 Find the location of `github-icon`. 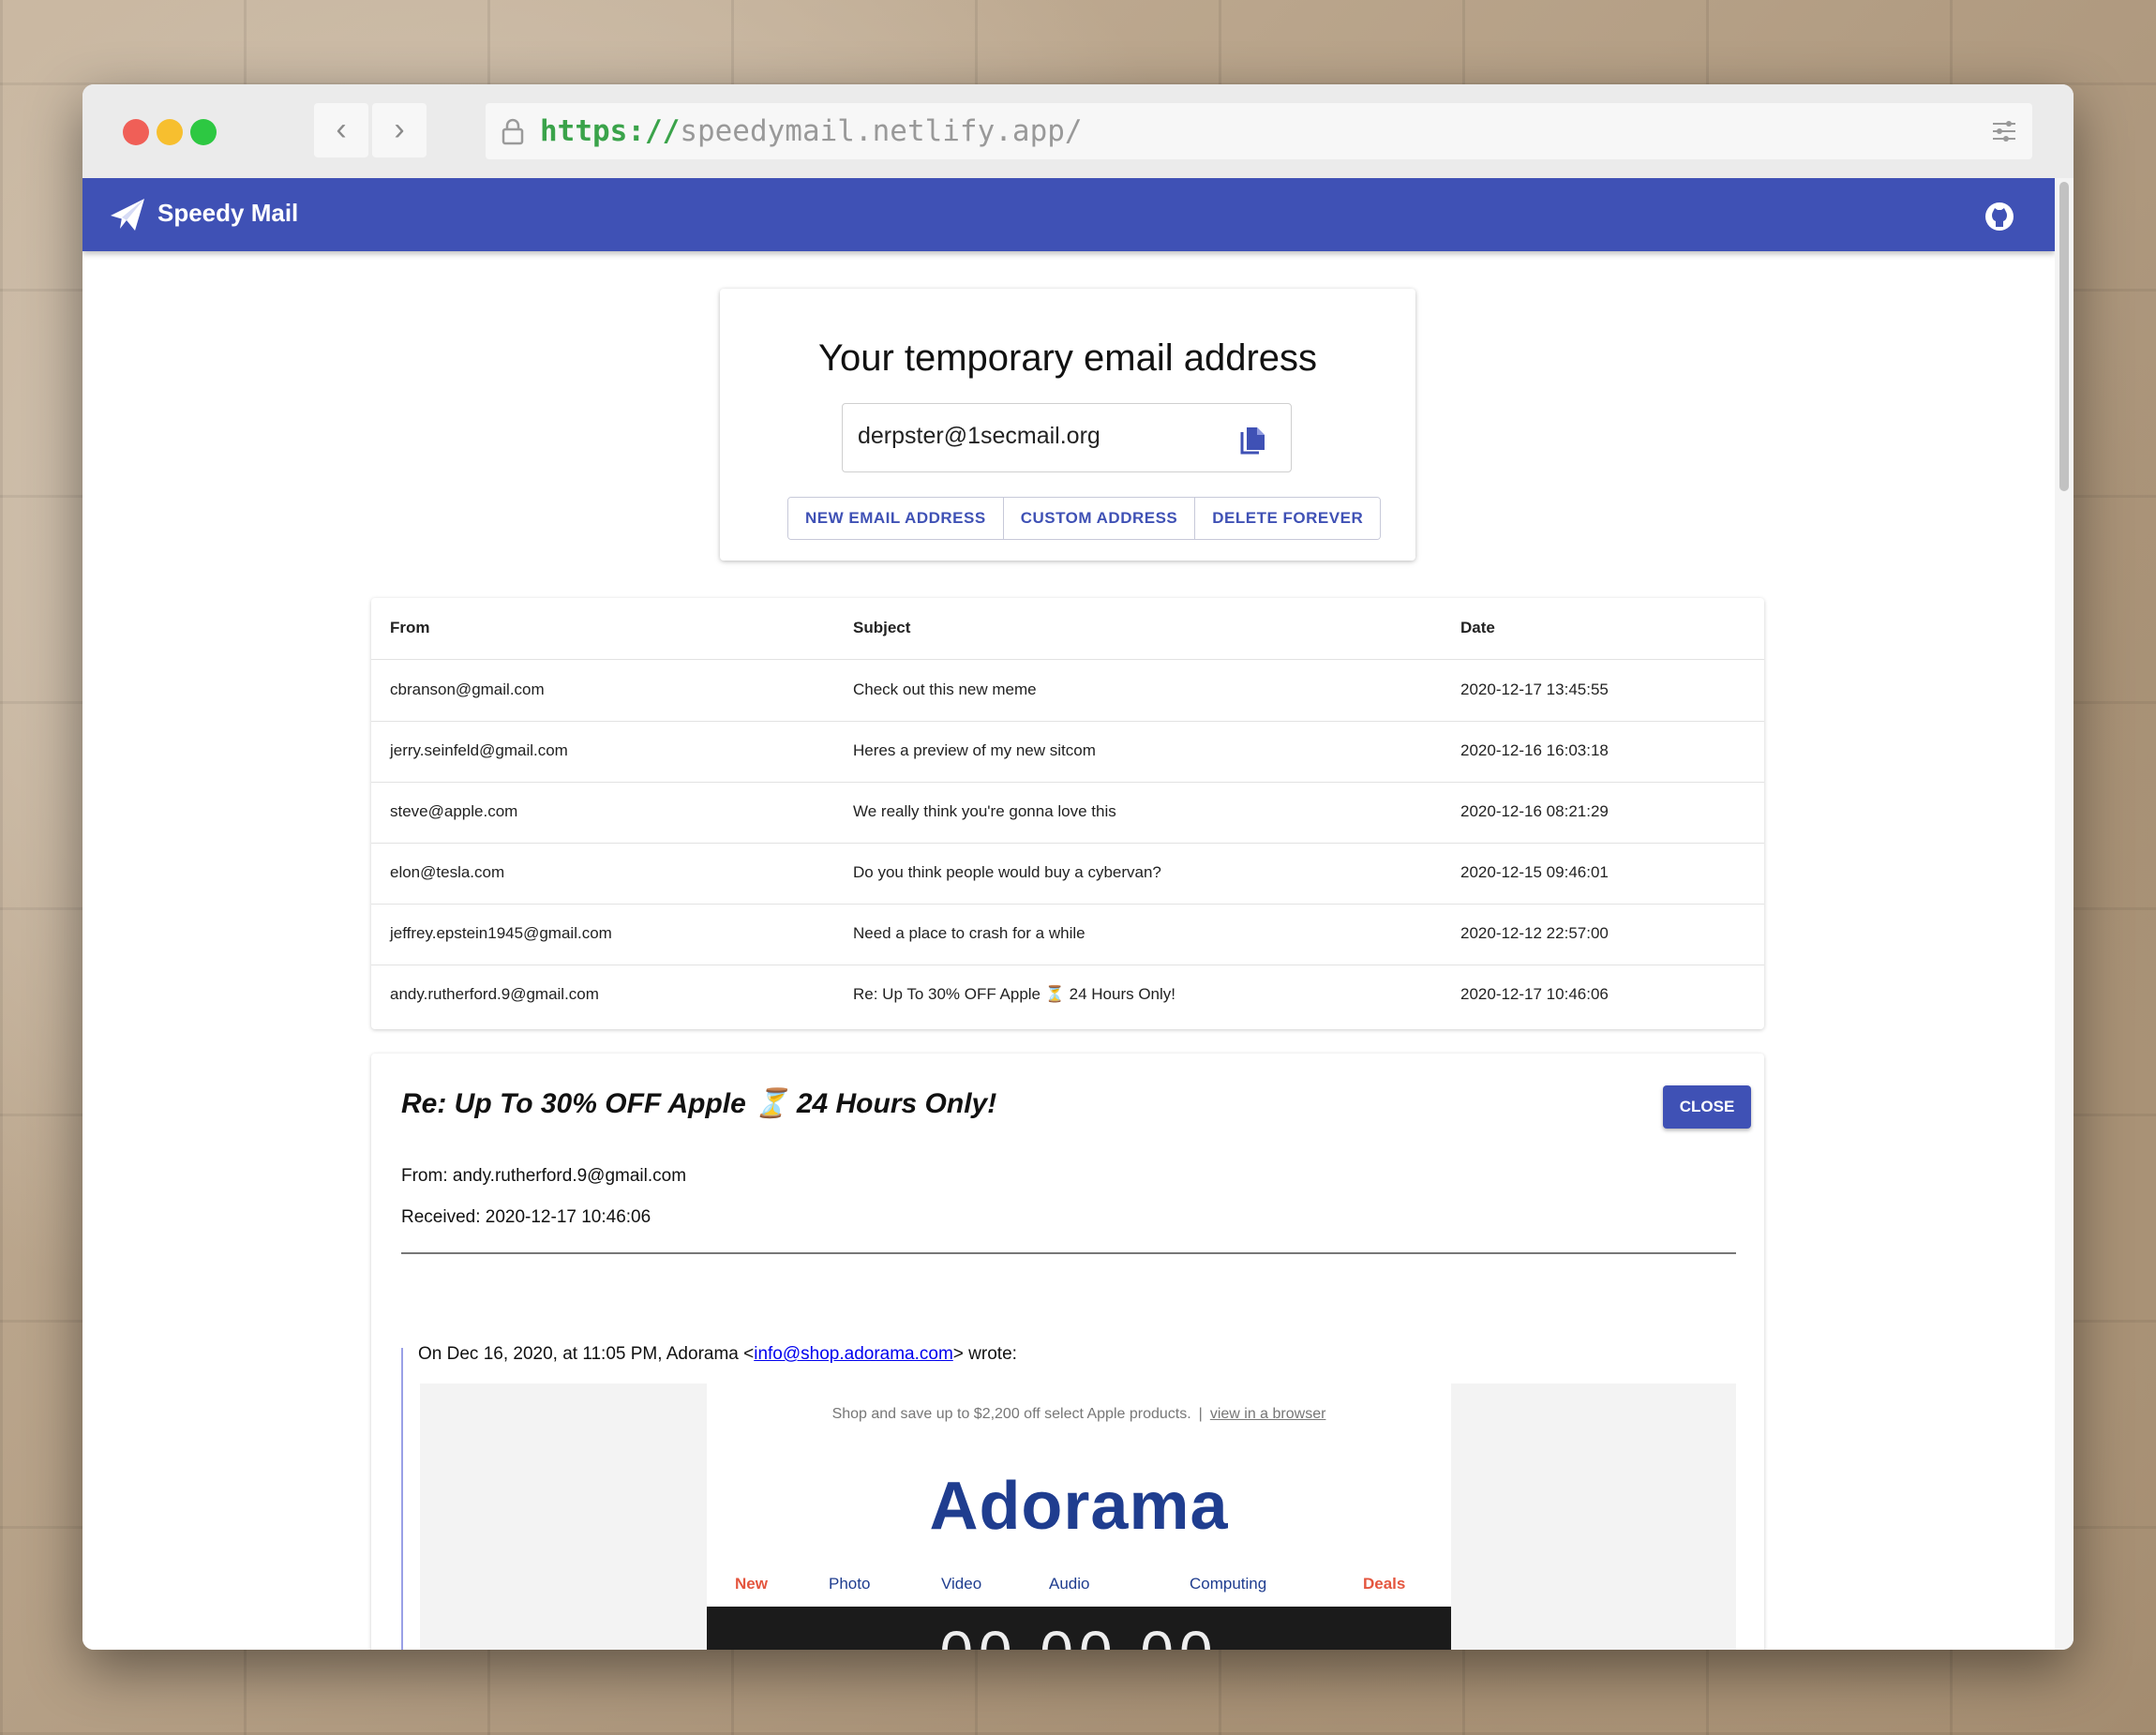

github-icon is located at coordinates (2000, 217).